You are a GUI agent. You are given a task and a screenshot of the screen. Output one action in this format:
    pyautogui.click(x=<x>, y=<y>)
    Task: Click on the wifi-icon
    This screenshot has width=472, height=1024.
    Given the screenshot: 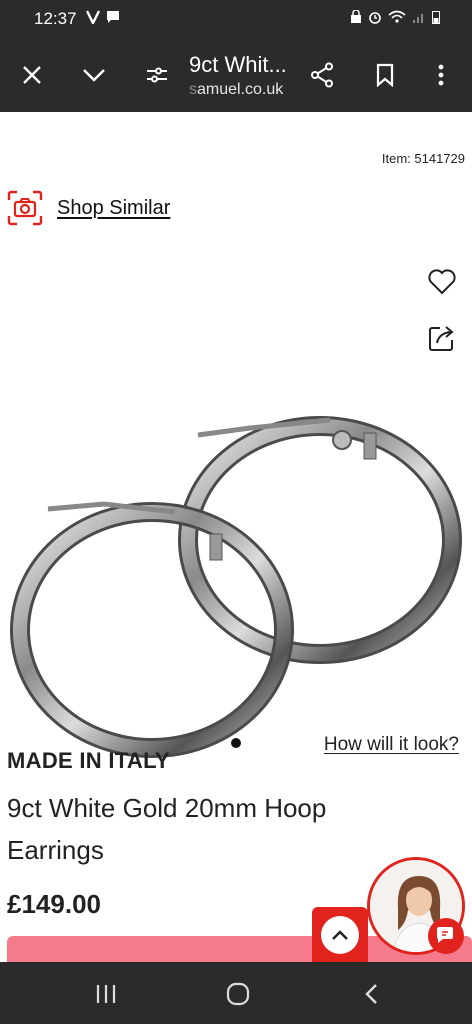 What is the action you would take?
    pyautogui.click(x=397, y=16)
    